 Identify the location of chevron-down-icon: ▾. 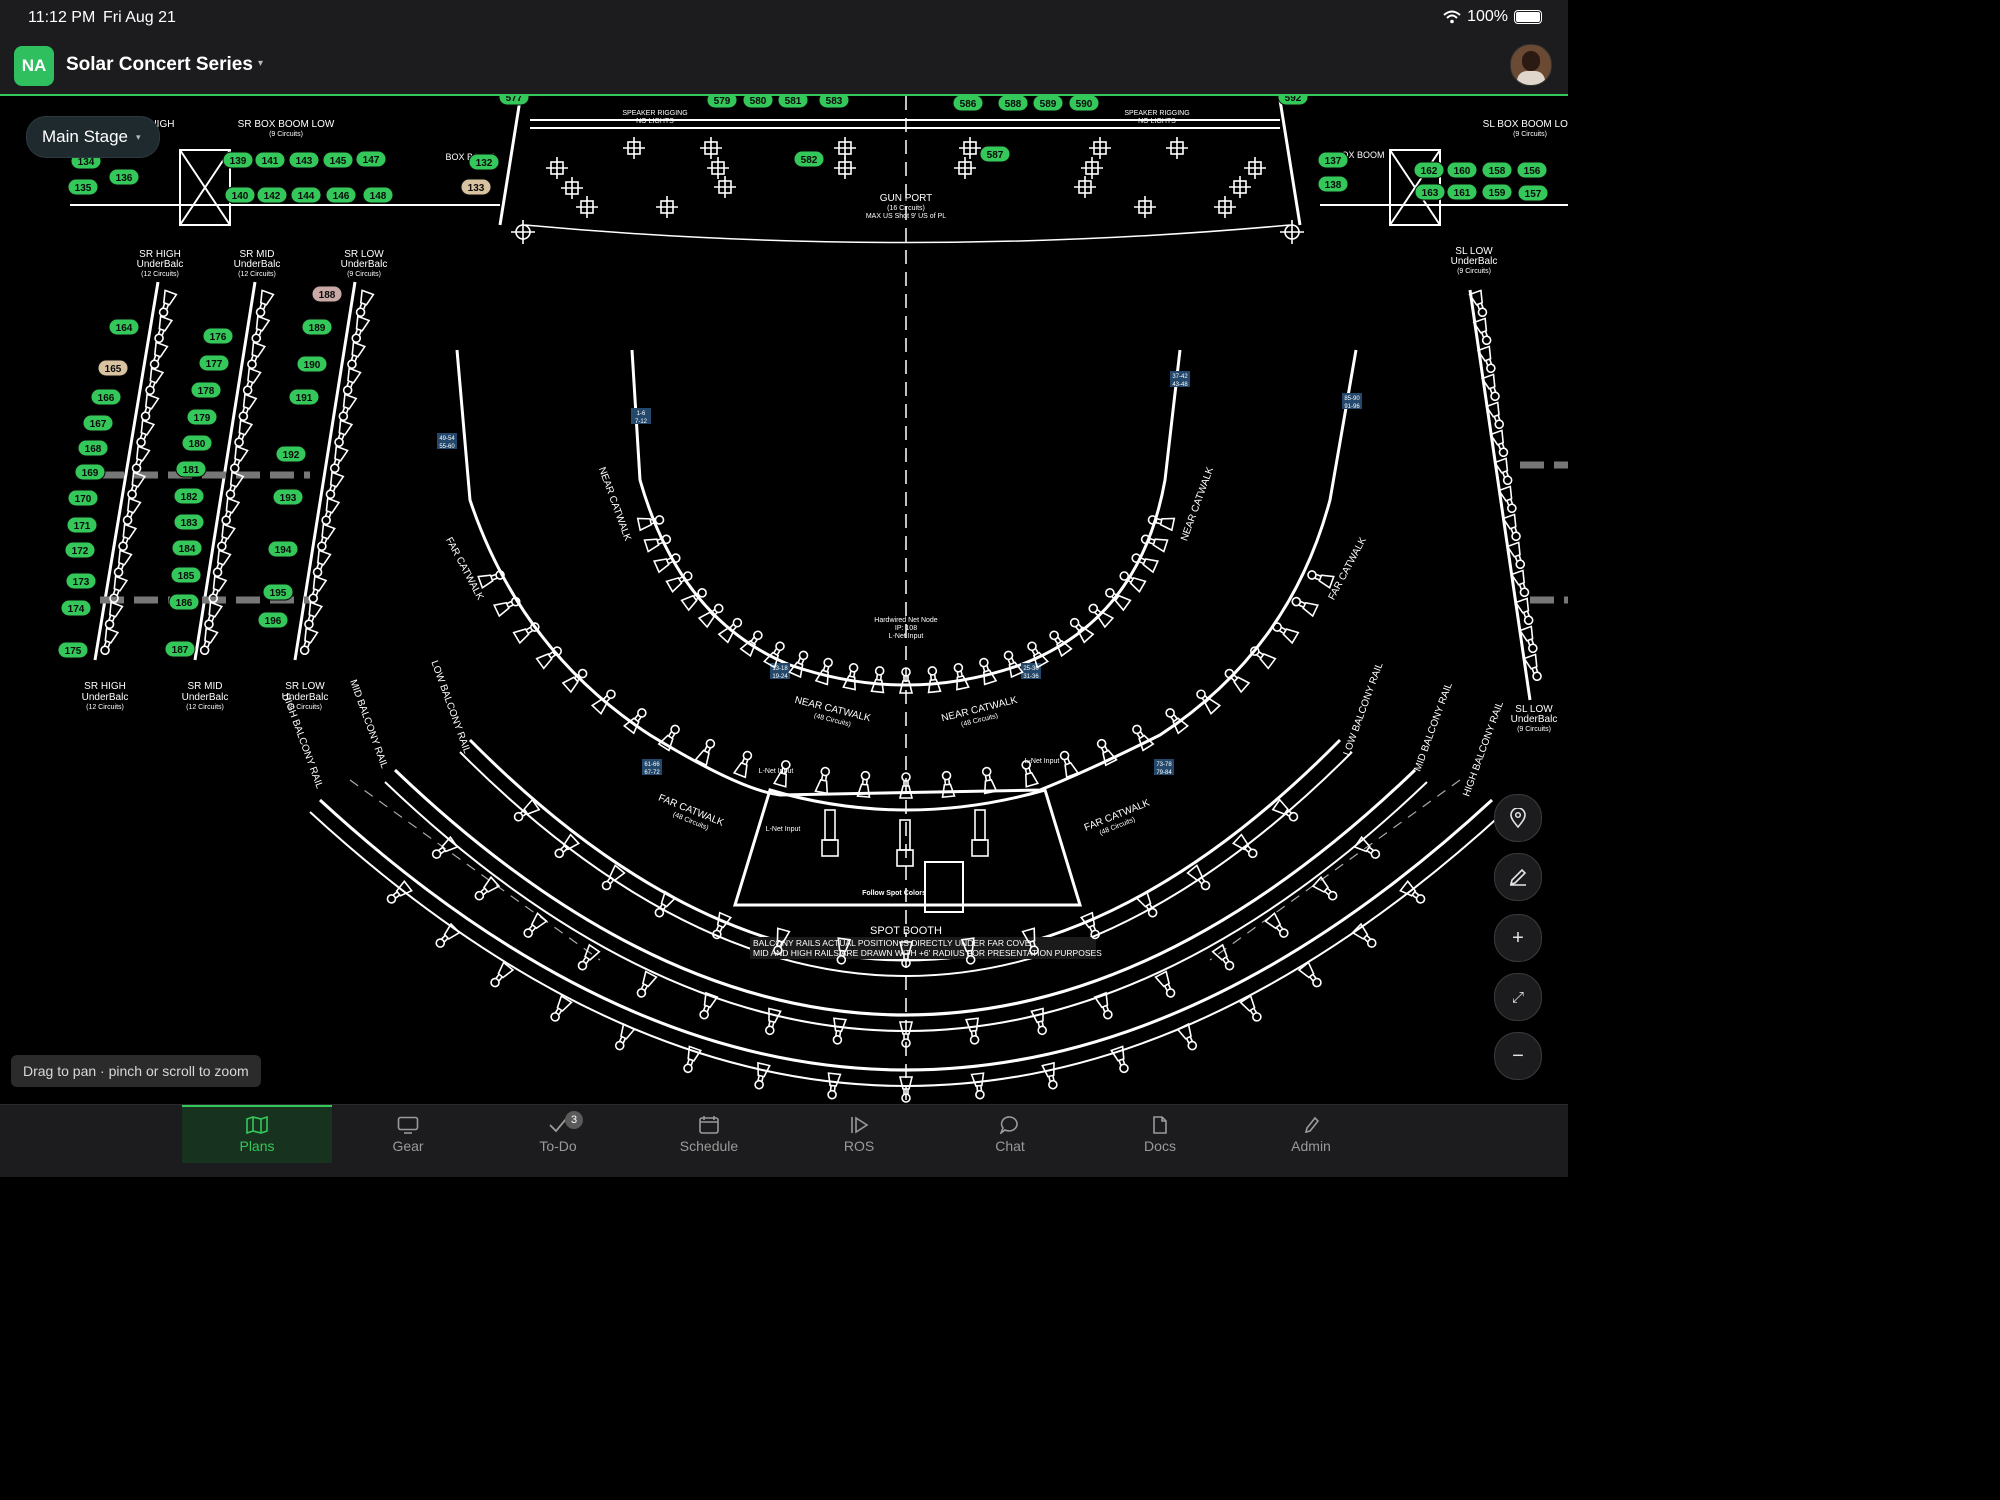
(260, 63).